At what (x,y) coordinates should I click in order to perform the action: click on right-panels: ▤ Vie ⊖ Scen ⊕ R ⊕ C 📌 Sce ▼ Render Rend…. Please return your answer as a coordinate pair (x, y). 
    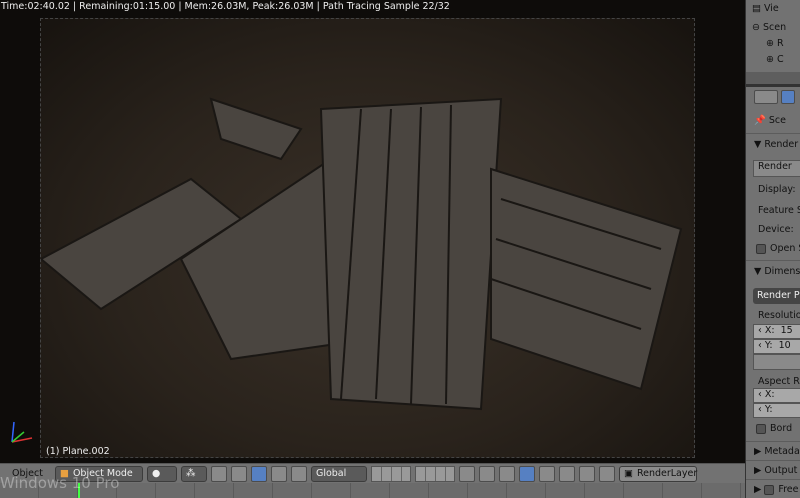
    Looking at the image, I should click on (772, 249).